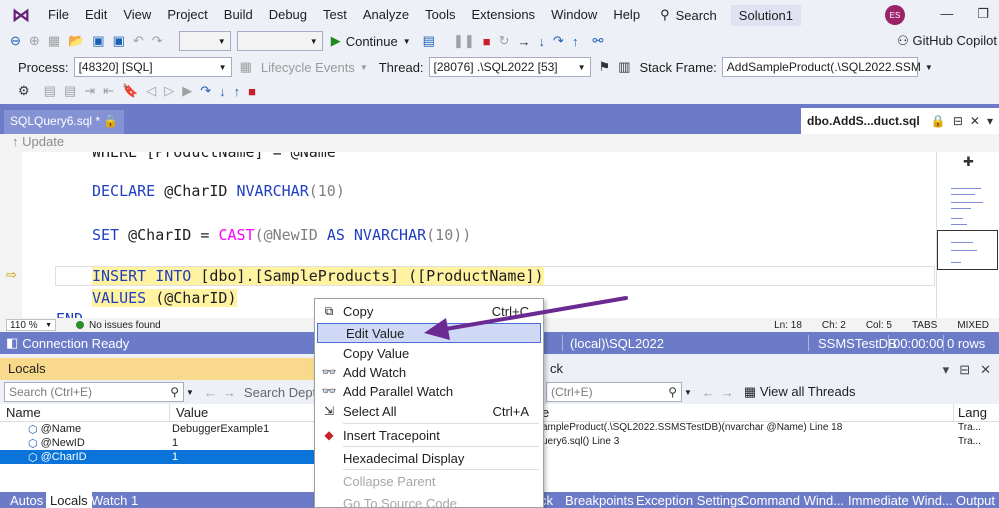 The width and height of the screenshot is (999, 508). Describe the element at coordinates (31, 325) in the screenshot. I see `zoom-dropdown: 110 % ▼` at that location.